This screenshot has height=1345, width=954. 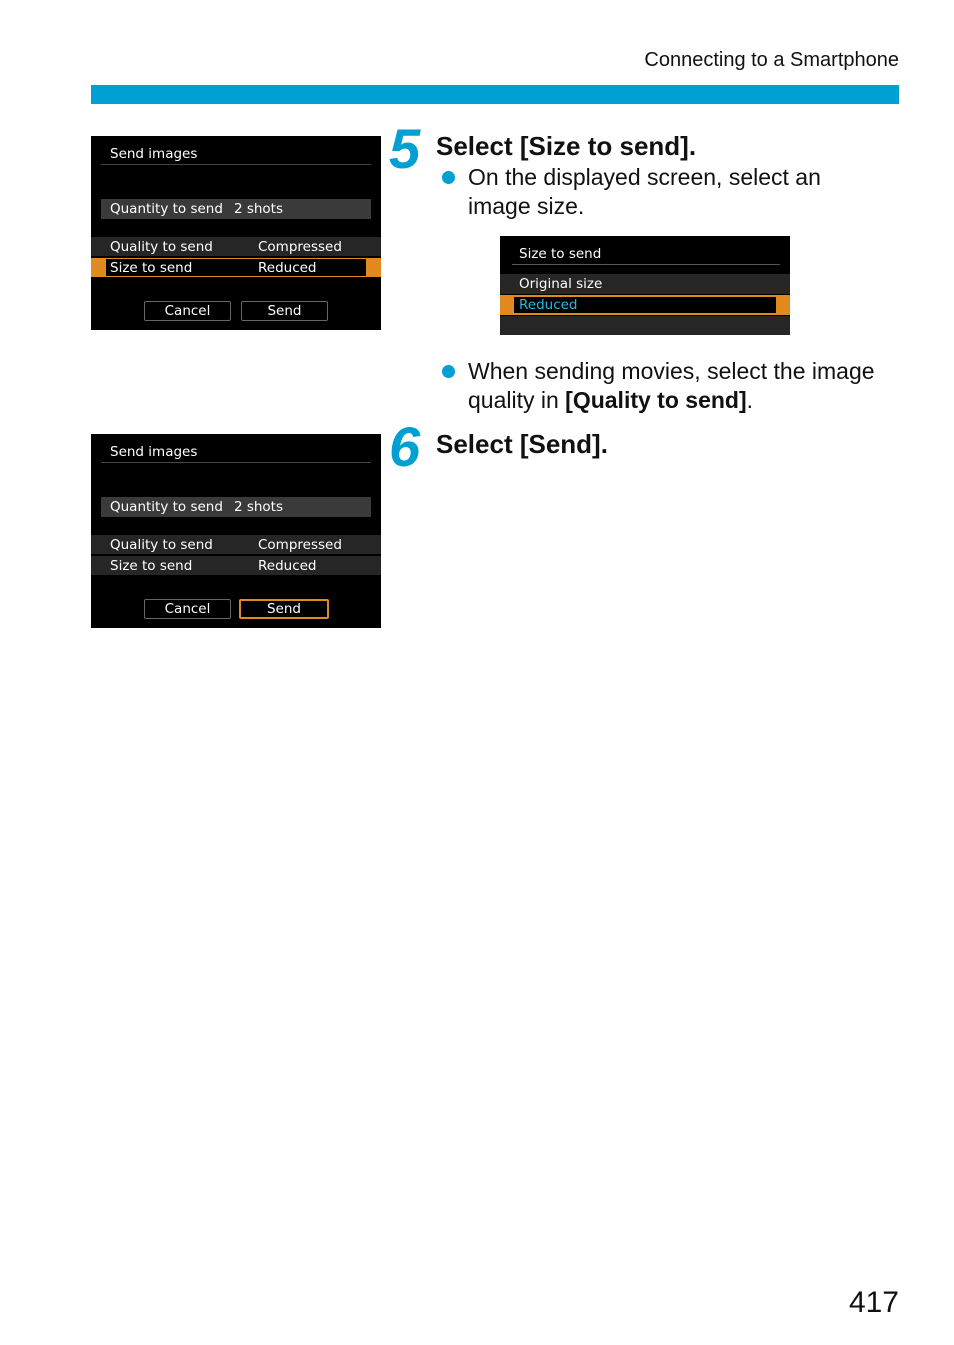 What do you see at coordinates (495, 94) in the screenshot?
I see `header-bar` at bounding box center [495, 94].